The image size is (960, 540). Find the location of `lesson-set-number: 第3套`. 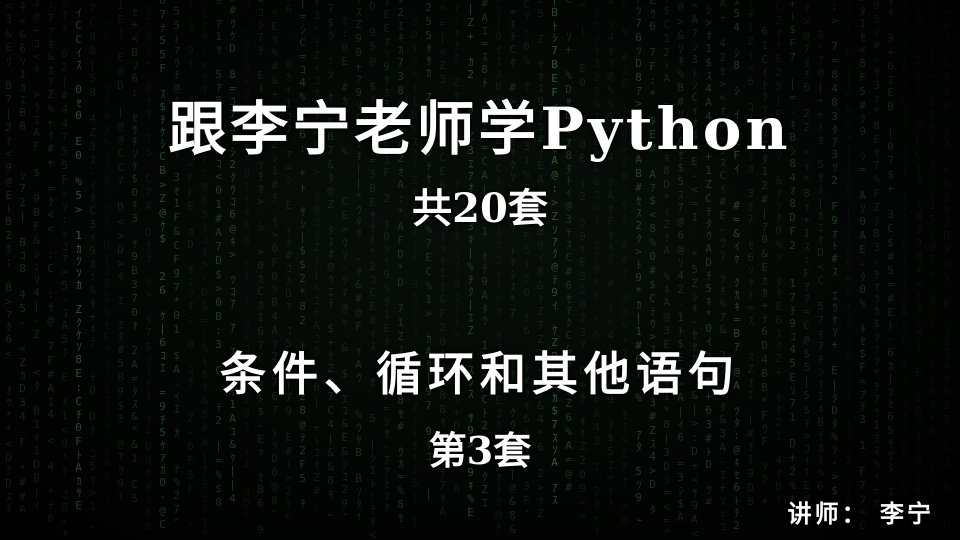

lesson-set-number: 第3套 is located at coordinates (480, 450).